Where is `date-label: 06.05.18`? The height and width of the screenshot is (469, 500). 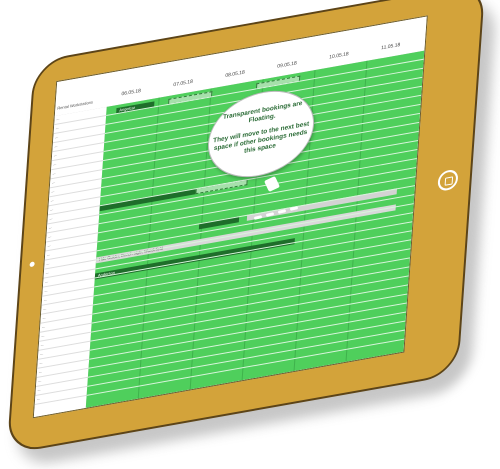 date-label: 06.05.18 is located at coordinates (131, 92).